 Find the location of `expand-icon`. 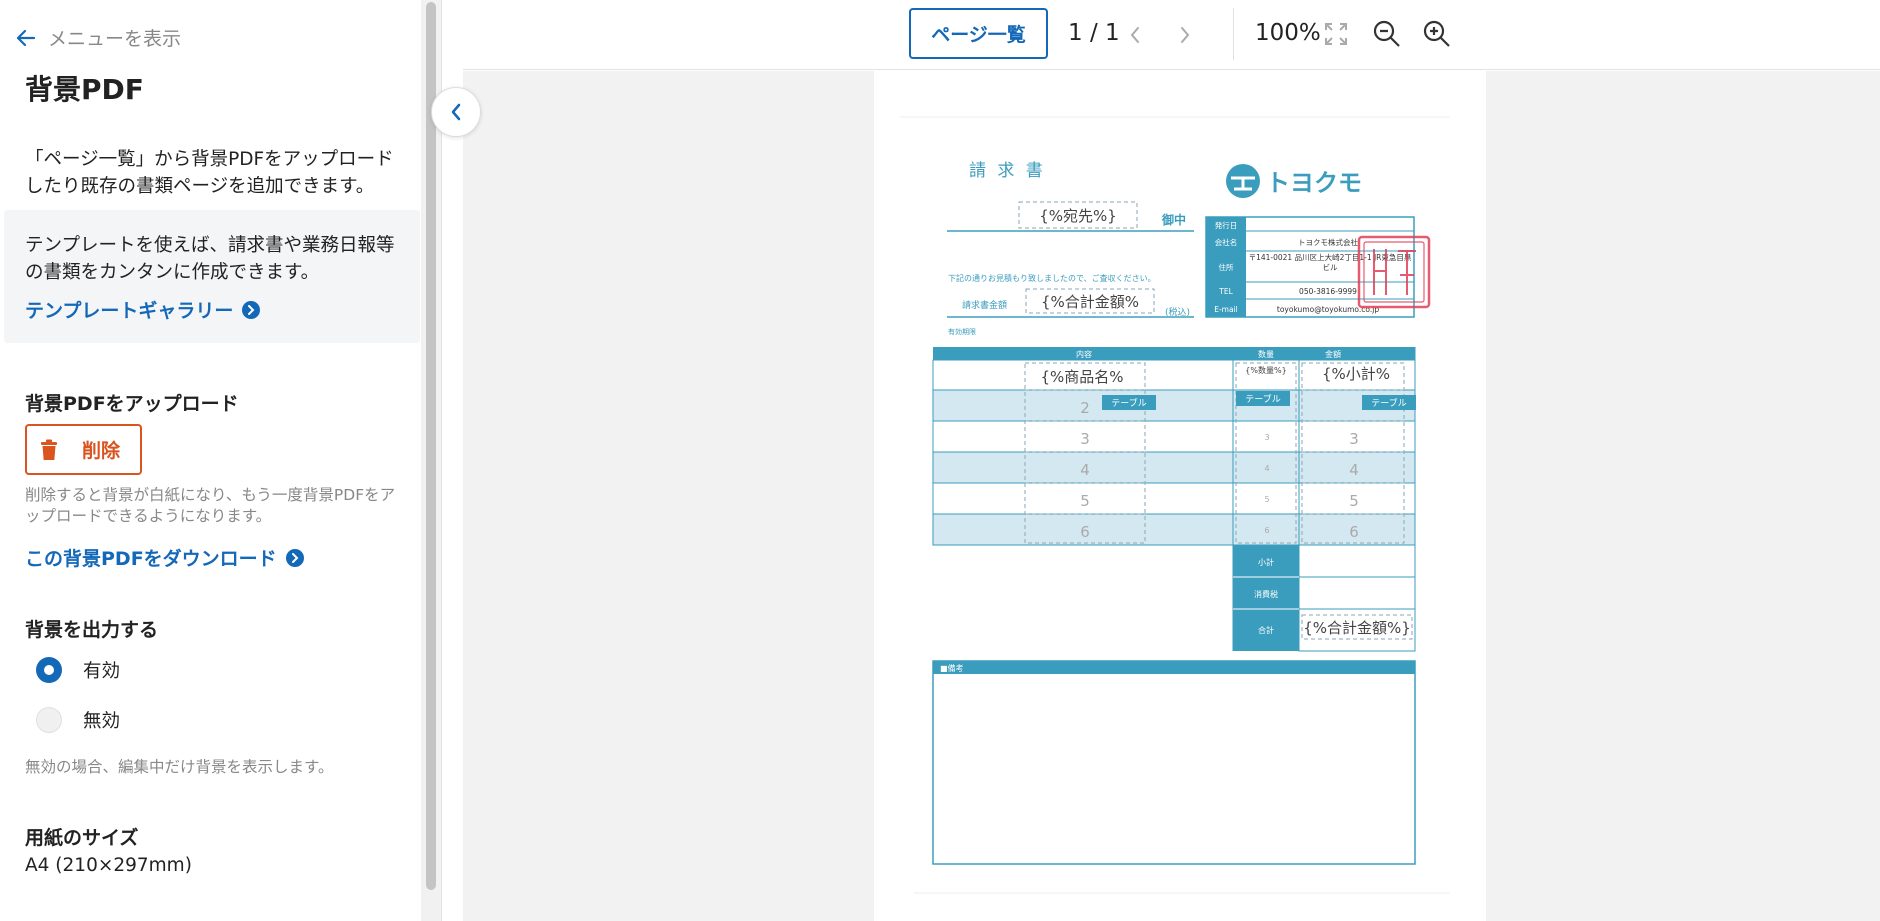

expand-icon is located at coordinates (1336, 34).